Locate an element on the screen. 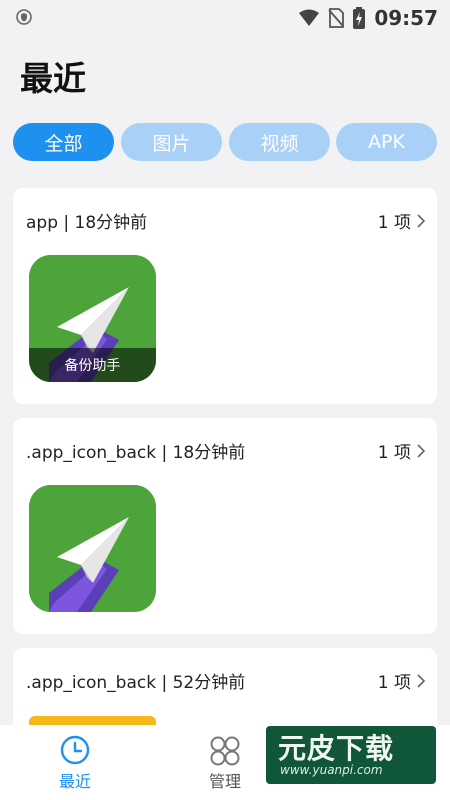 Image resolution: width=450 pixels, height=800 pixels. tab-manage: 管理 is located at coordinates (225, 762).